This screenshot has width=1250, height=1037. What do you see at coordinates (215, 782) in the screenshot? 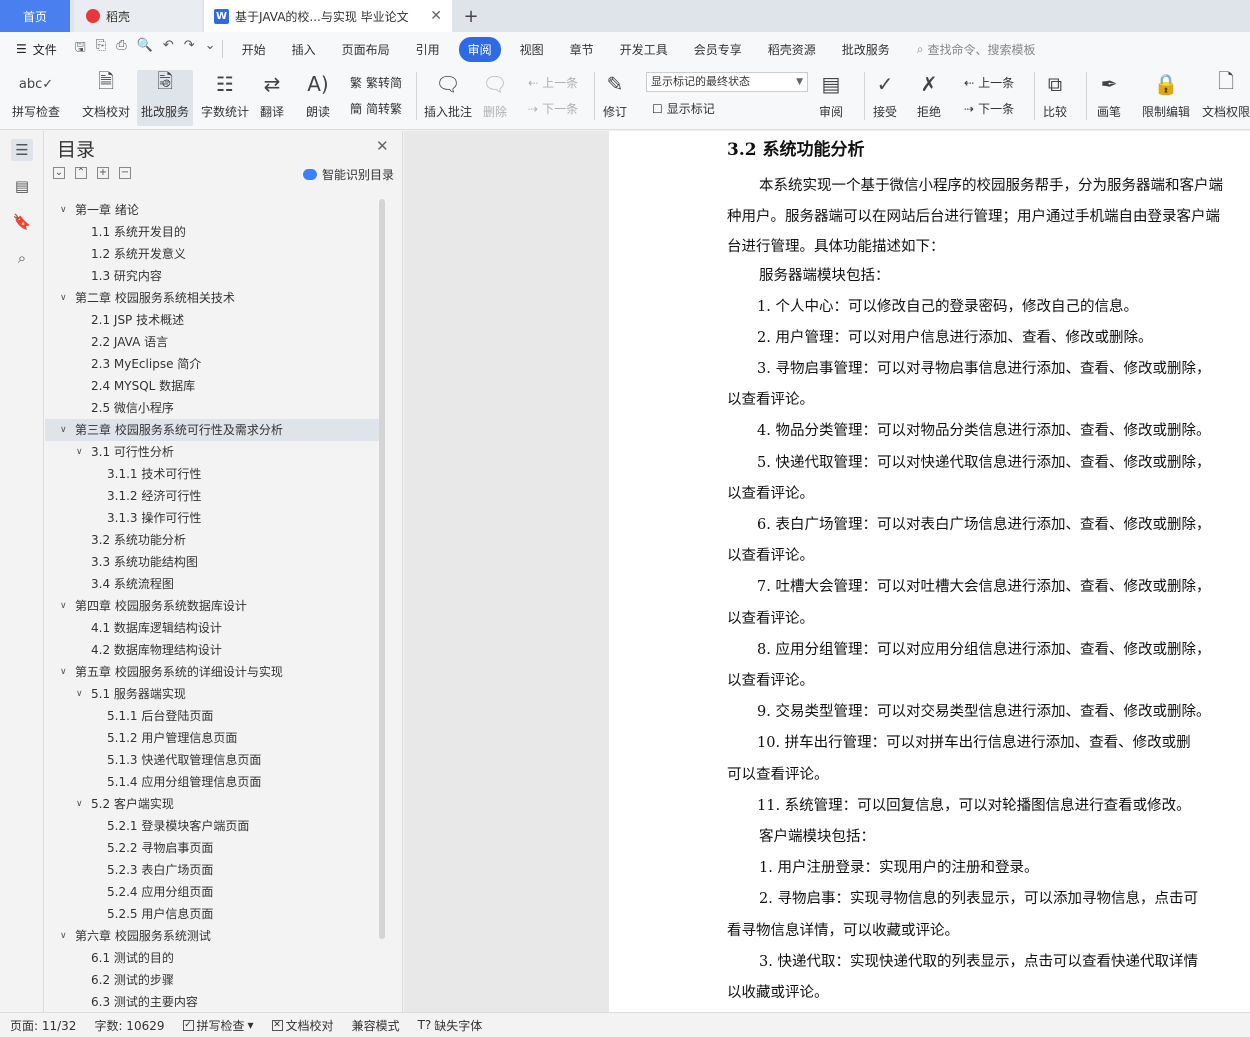
I see `toc-item: 5.1.4 应用分组管理信息页面` at bounding box center [215, 782].